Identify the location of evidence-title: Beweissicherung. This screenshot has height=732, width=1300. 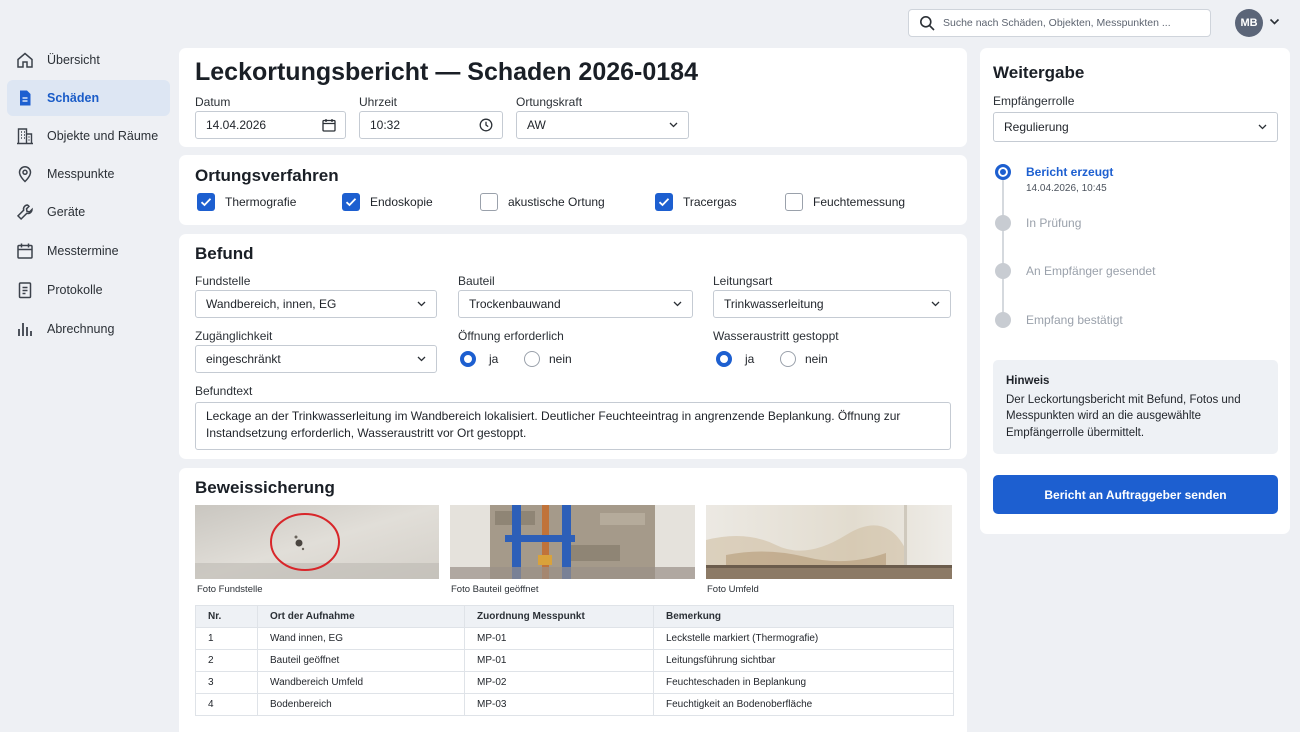
(265, 487).